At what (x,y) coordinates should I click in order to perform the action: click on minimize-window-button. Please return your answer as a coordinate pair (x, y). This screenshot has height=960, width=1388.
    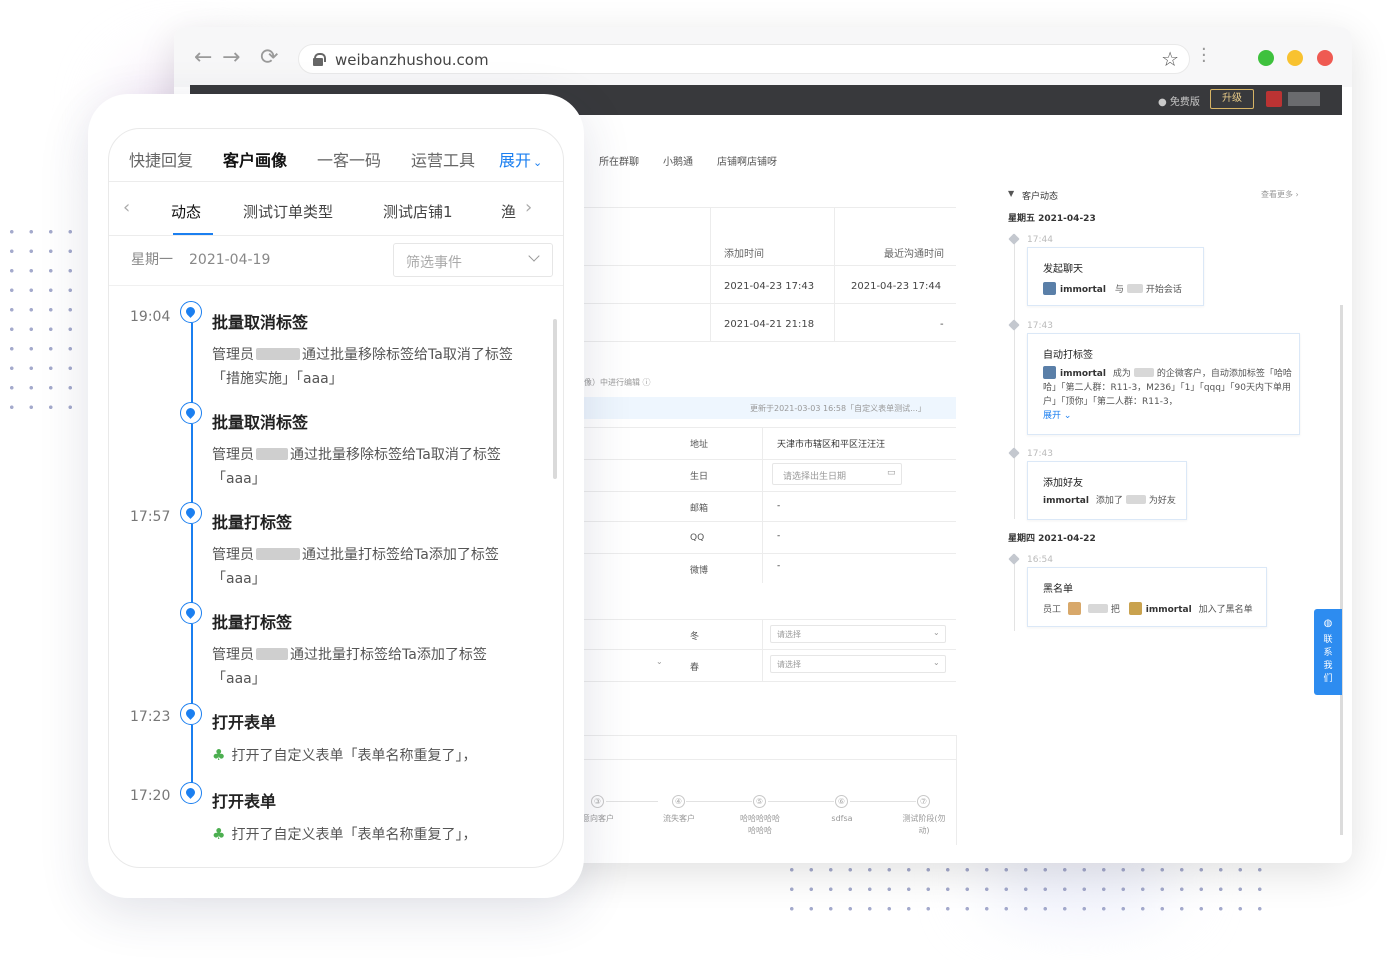
    Looking at the image, I should click on (1295, 58).